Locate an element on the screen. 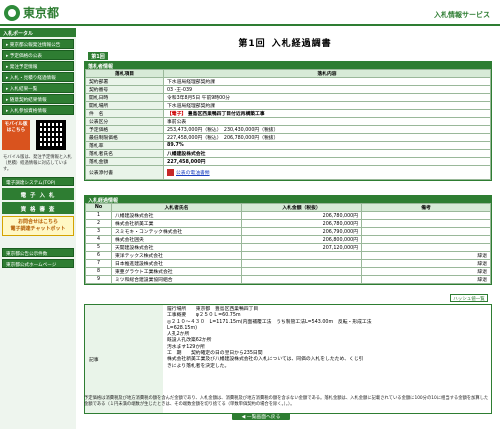  table-row: 開札場所 下水道局経理部契約課 is located at coordinates (288, 105).